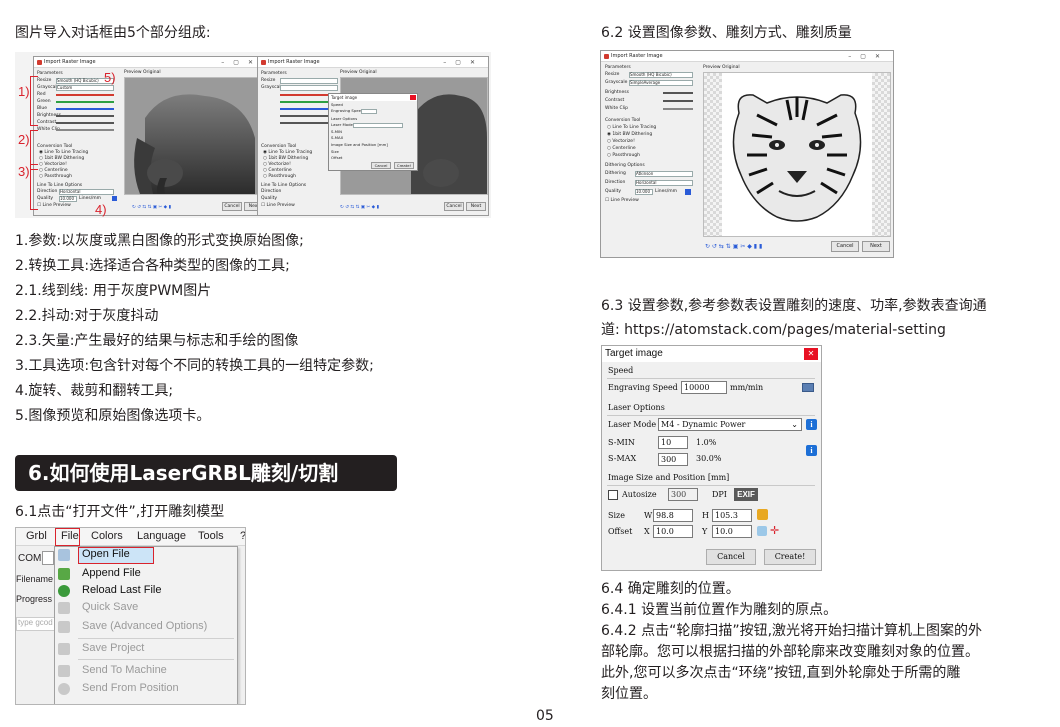 This screenshot has height=727, width=1060. What do you see at coordinates (114, 198) in the screenshot?
I see `info-icon` at bounding box center [114, 198].